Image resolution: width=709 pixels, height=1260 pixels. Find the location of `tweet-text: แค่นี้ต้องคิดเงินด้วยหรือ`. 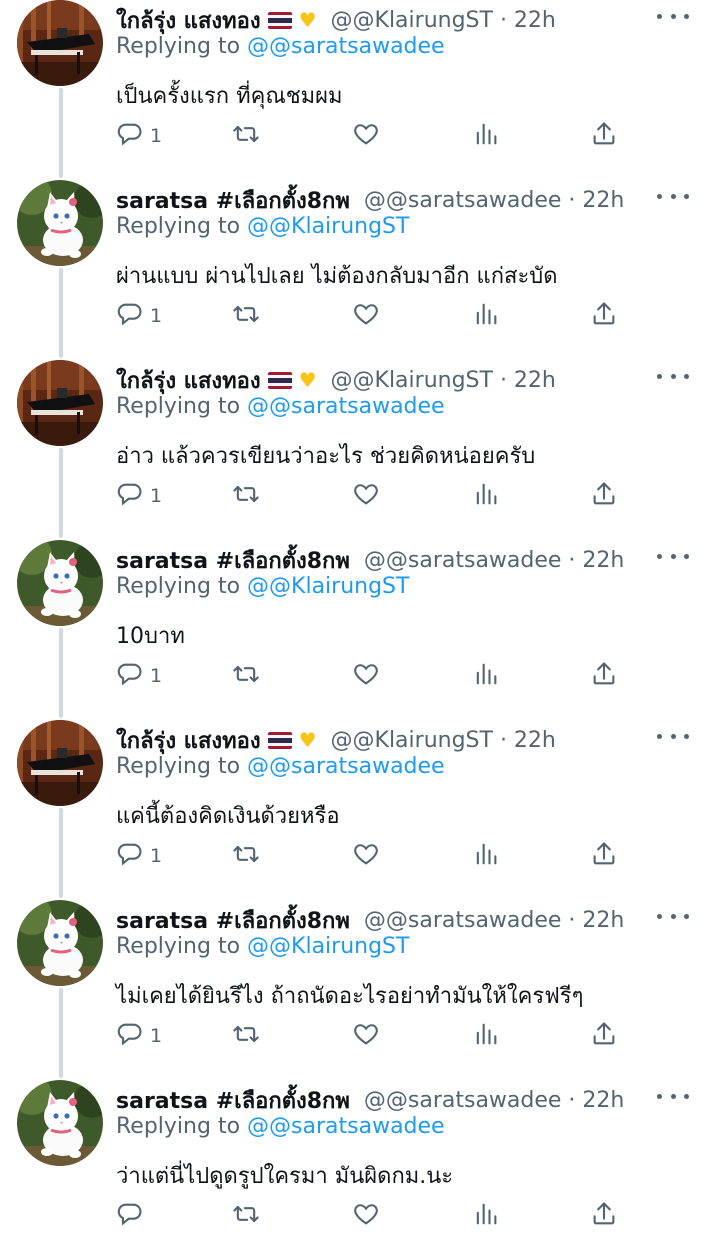

tweet-text: แค่นี้ต้องคิดเงินด้วยหรือ is located at coordinates (228, 816).